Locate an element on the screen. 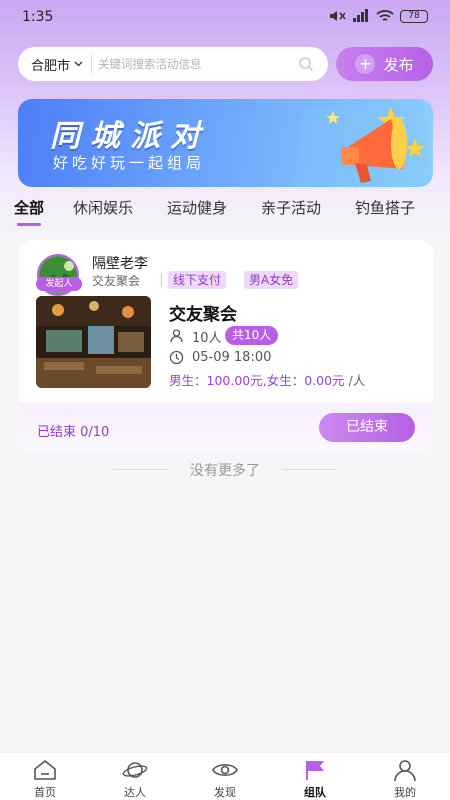 The height and width of the screenshot is (800, 450). list-end-text: 没有更多了 is located at coordinates (225, 471).